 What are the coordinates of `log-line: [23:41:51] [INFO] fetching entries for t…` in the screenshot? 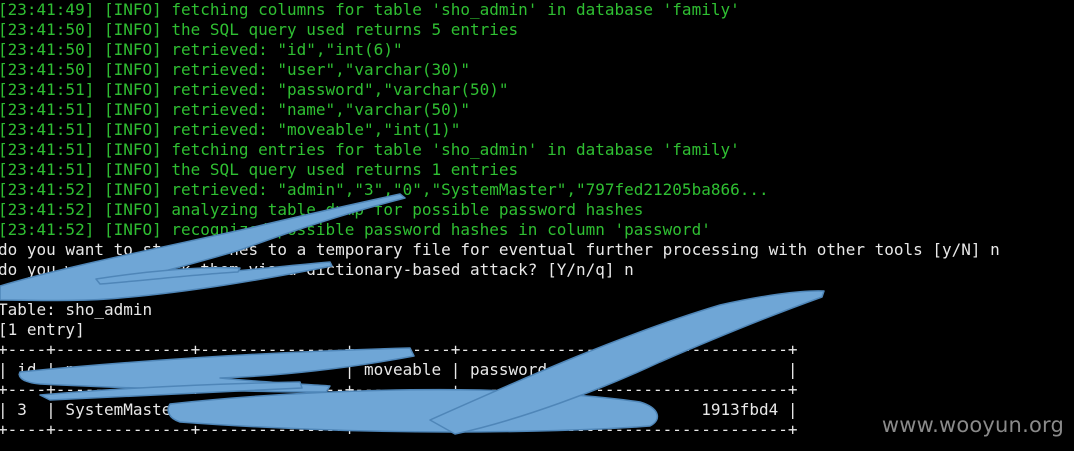 It's located at (370, 149).